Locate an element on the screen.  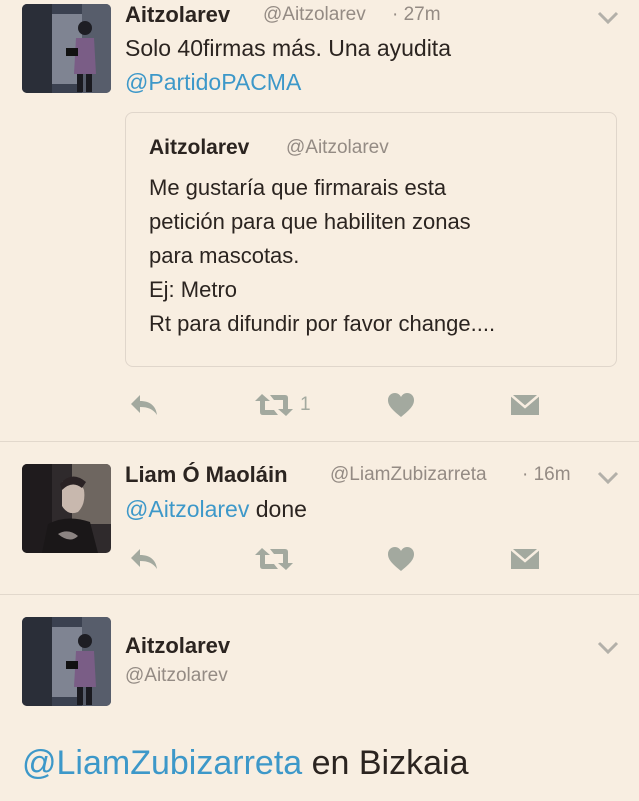
timestamp: · 27m is located at coordinates (416, 15).